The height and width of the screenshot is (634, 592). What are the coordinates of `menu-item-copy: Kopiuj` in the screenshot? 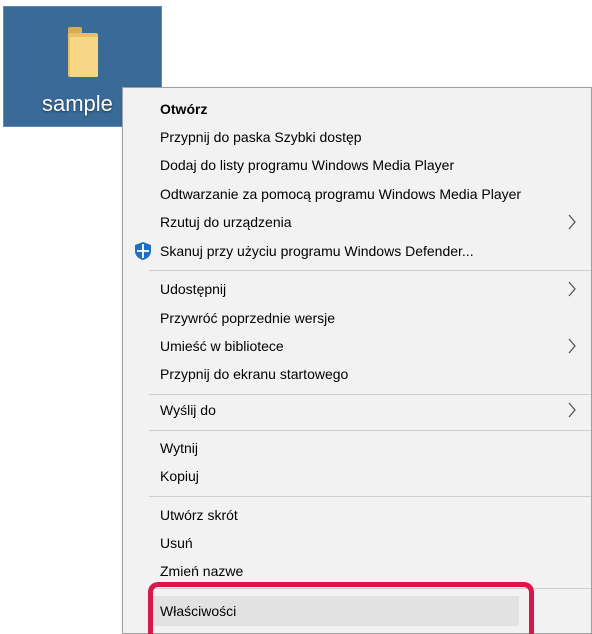 It's located at (357, 476).